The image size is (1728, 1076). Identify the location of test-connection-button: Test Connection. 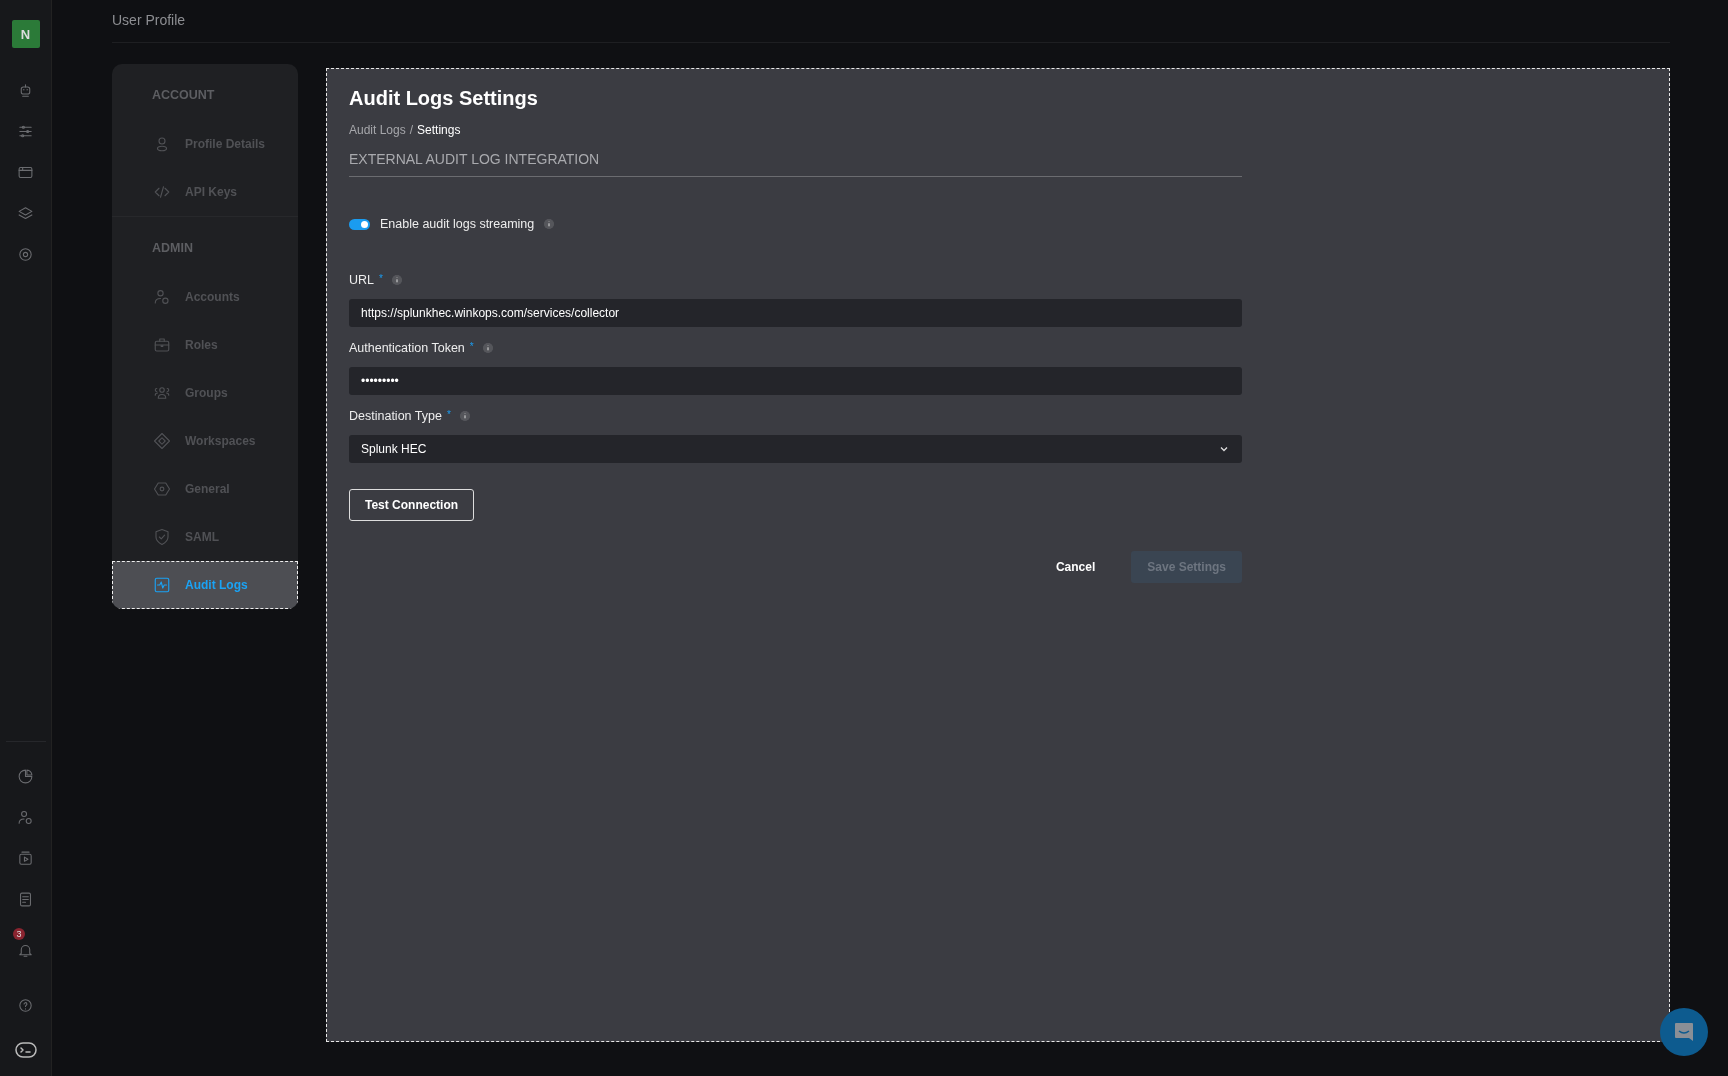
(412, 505).